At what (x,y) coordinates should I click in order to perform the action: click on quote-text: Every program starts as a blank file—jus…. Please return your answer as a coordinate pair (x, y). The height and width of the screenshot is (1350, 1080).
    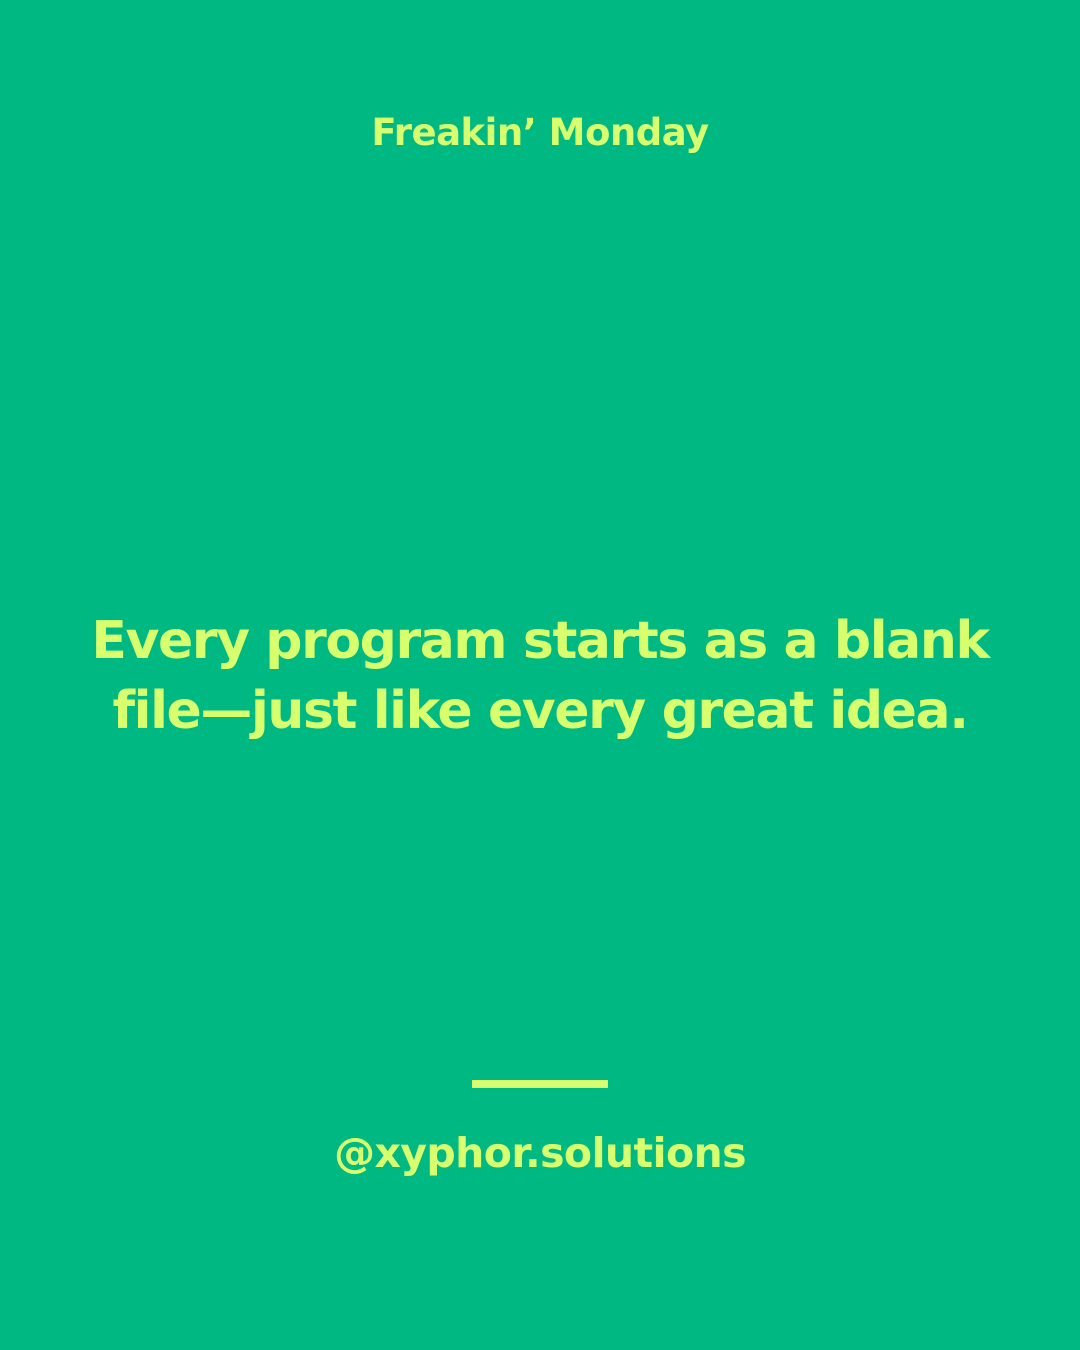
    Looking at the image, I should click on (540, 676).